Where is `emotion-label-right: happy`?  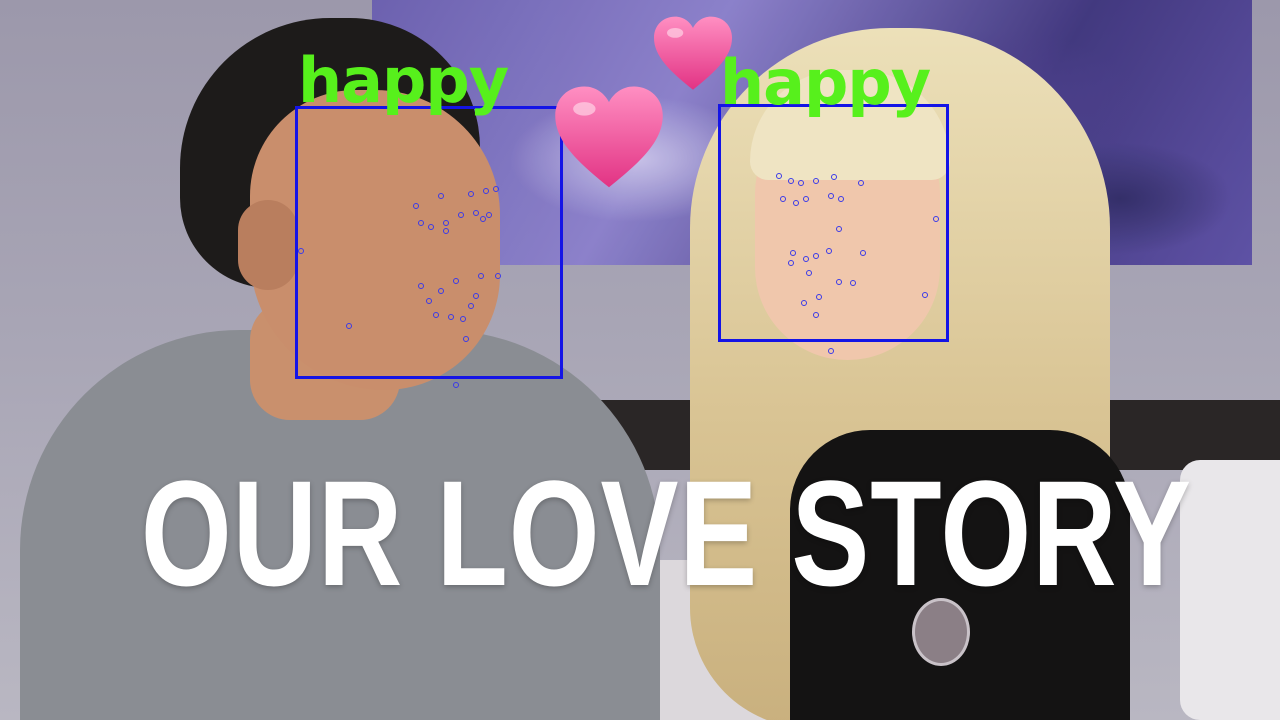 emotion-label-right: happy is located at coordinates (825, 82).